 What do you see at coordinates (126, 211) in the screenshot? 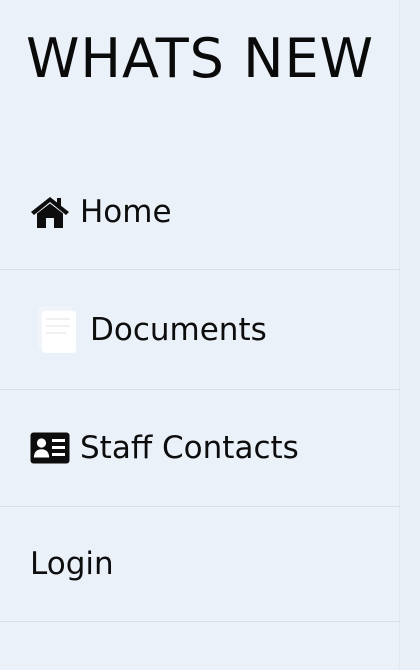
I see `menu-item-label: Home` at bounding box center [126, 211].